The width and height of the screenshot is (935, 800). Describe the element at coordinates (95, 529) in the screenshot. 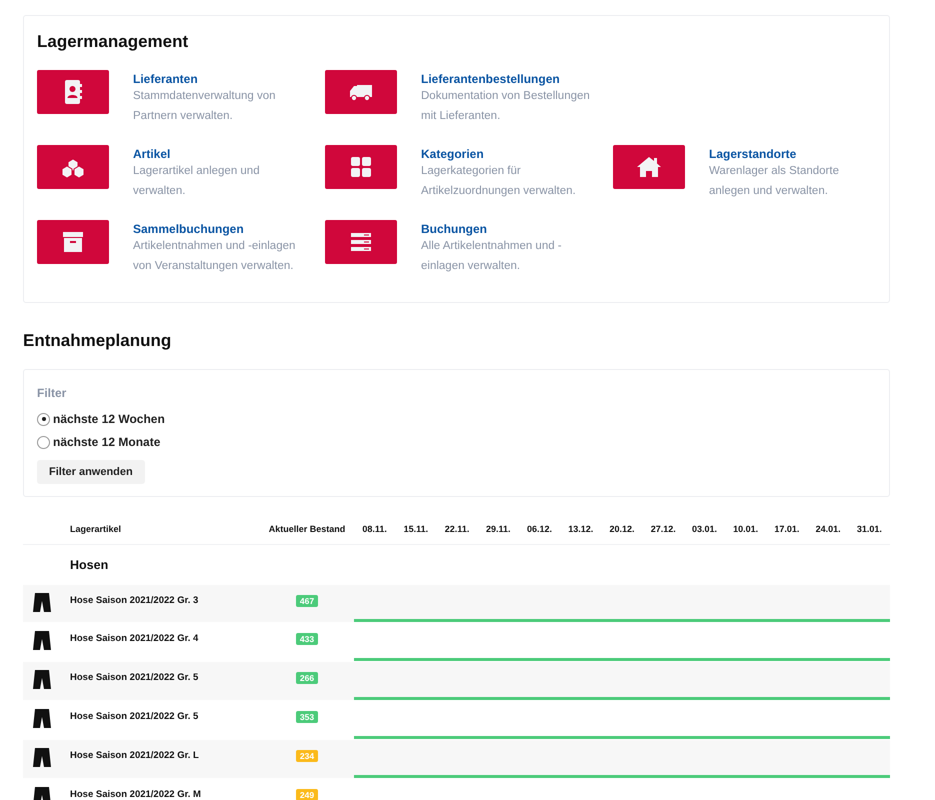

I see `column-header: Lagerartikel` at that location.